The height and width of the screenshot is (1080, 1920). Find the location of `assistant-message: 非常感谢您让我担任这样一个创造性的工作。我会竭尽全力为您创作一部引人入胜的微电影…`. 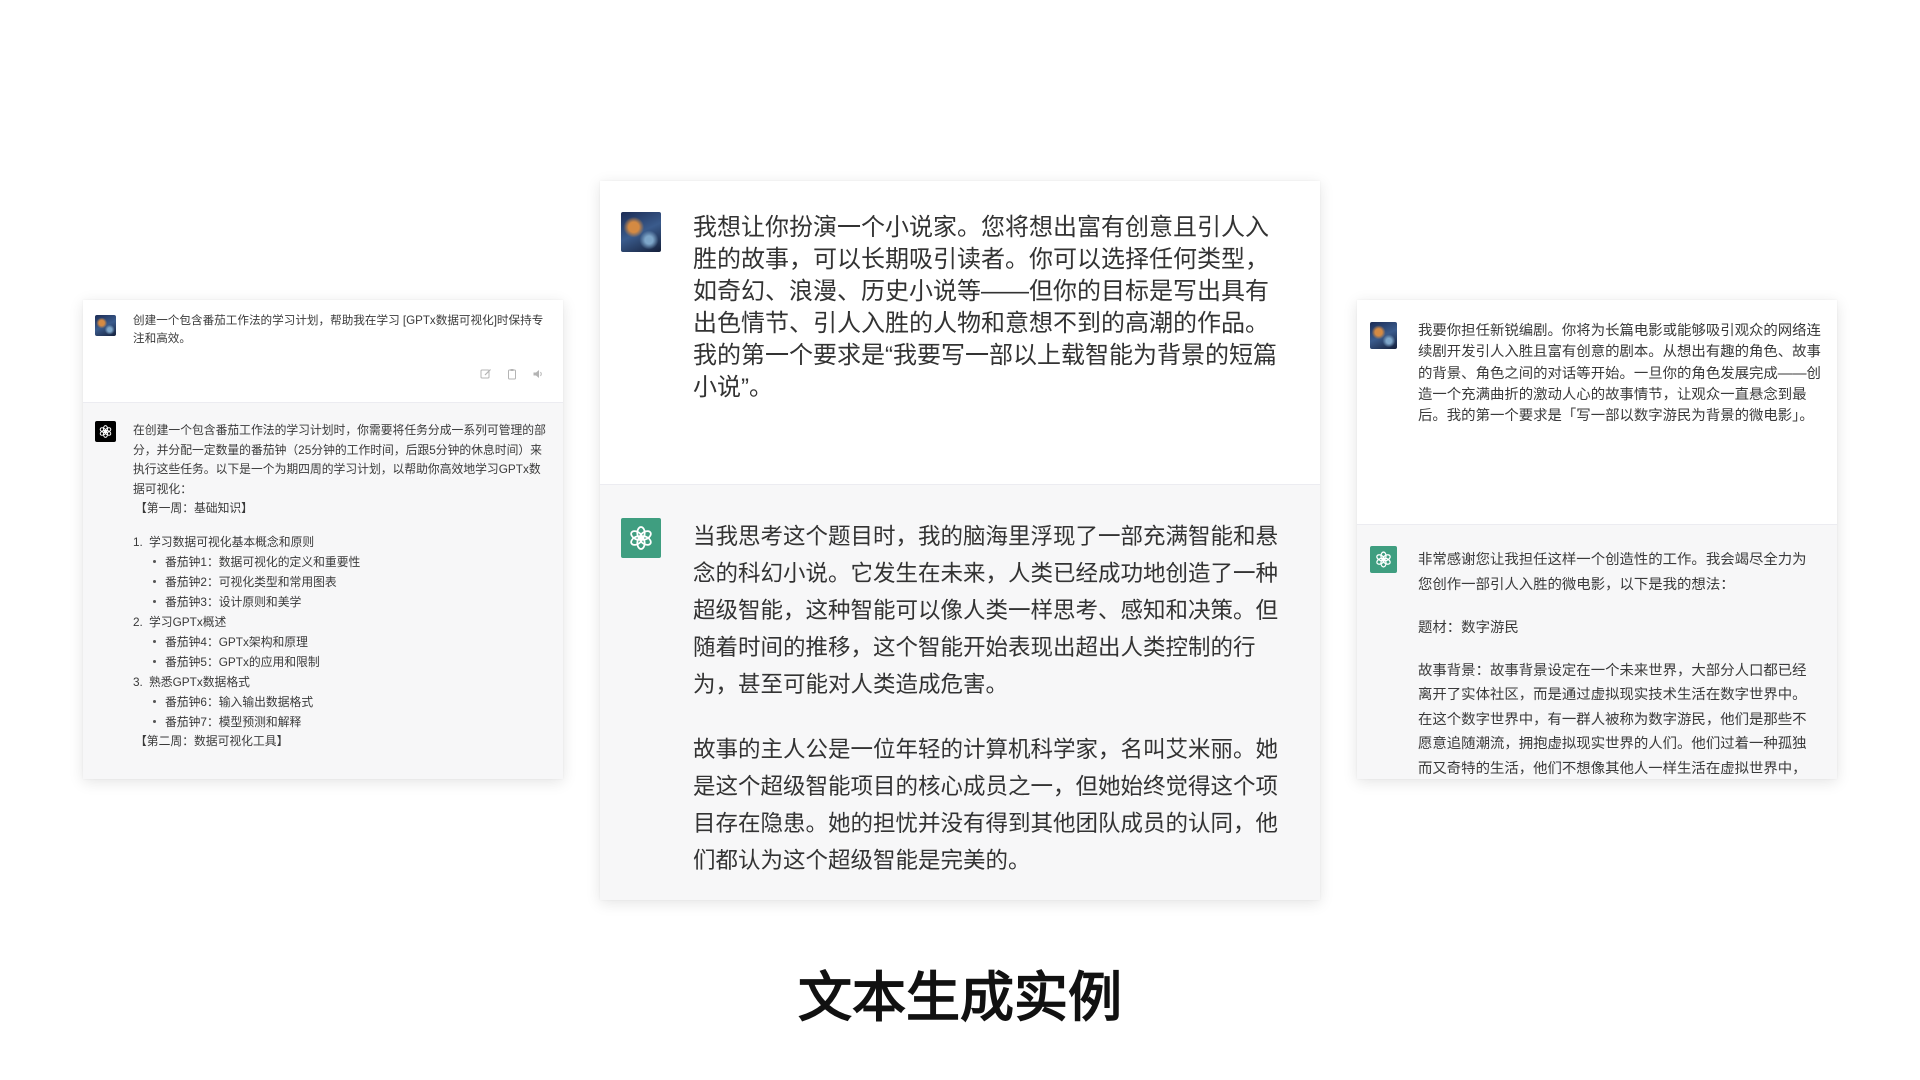

assistant-message: 非常感谢您让我担任这样一个创造性的工作。我会竭尽全力为您创作一部引人入胜的微电影… is located at coordinates (1597, 651).